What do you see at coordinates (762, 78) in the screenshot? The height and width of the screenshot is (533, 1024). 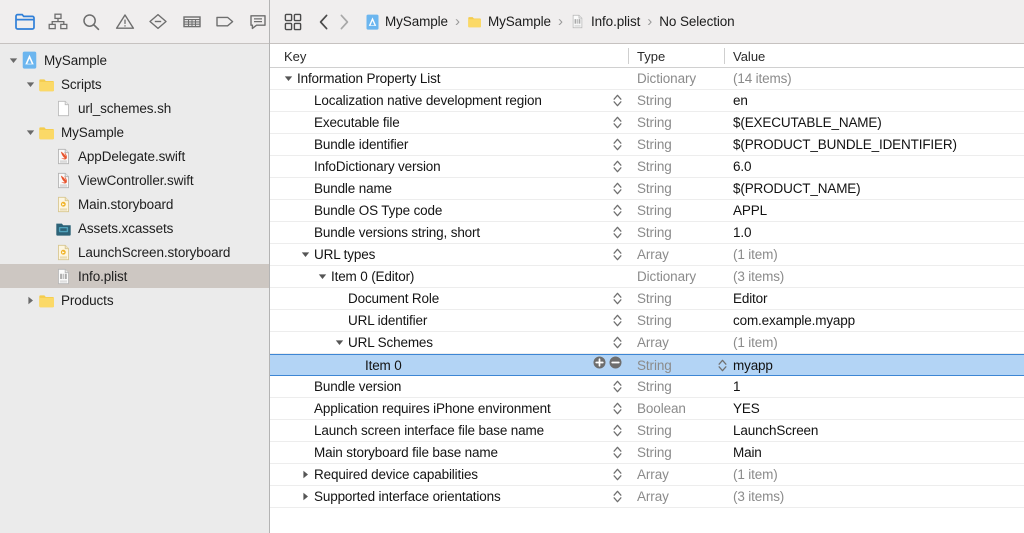 I see `row-value-cell: (14 items)` at bounding box center [762, 78].